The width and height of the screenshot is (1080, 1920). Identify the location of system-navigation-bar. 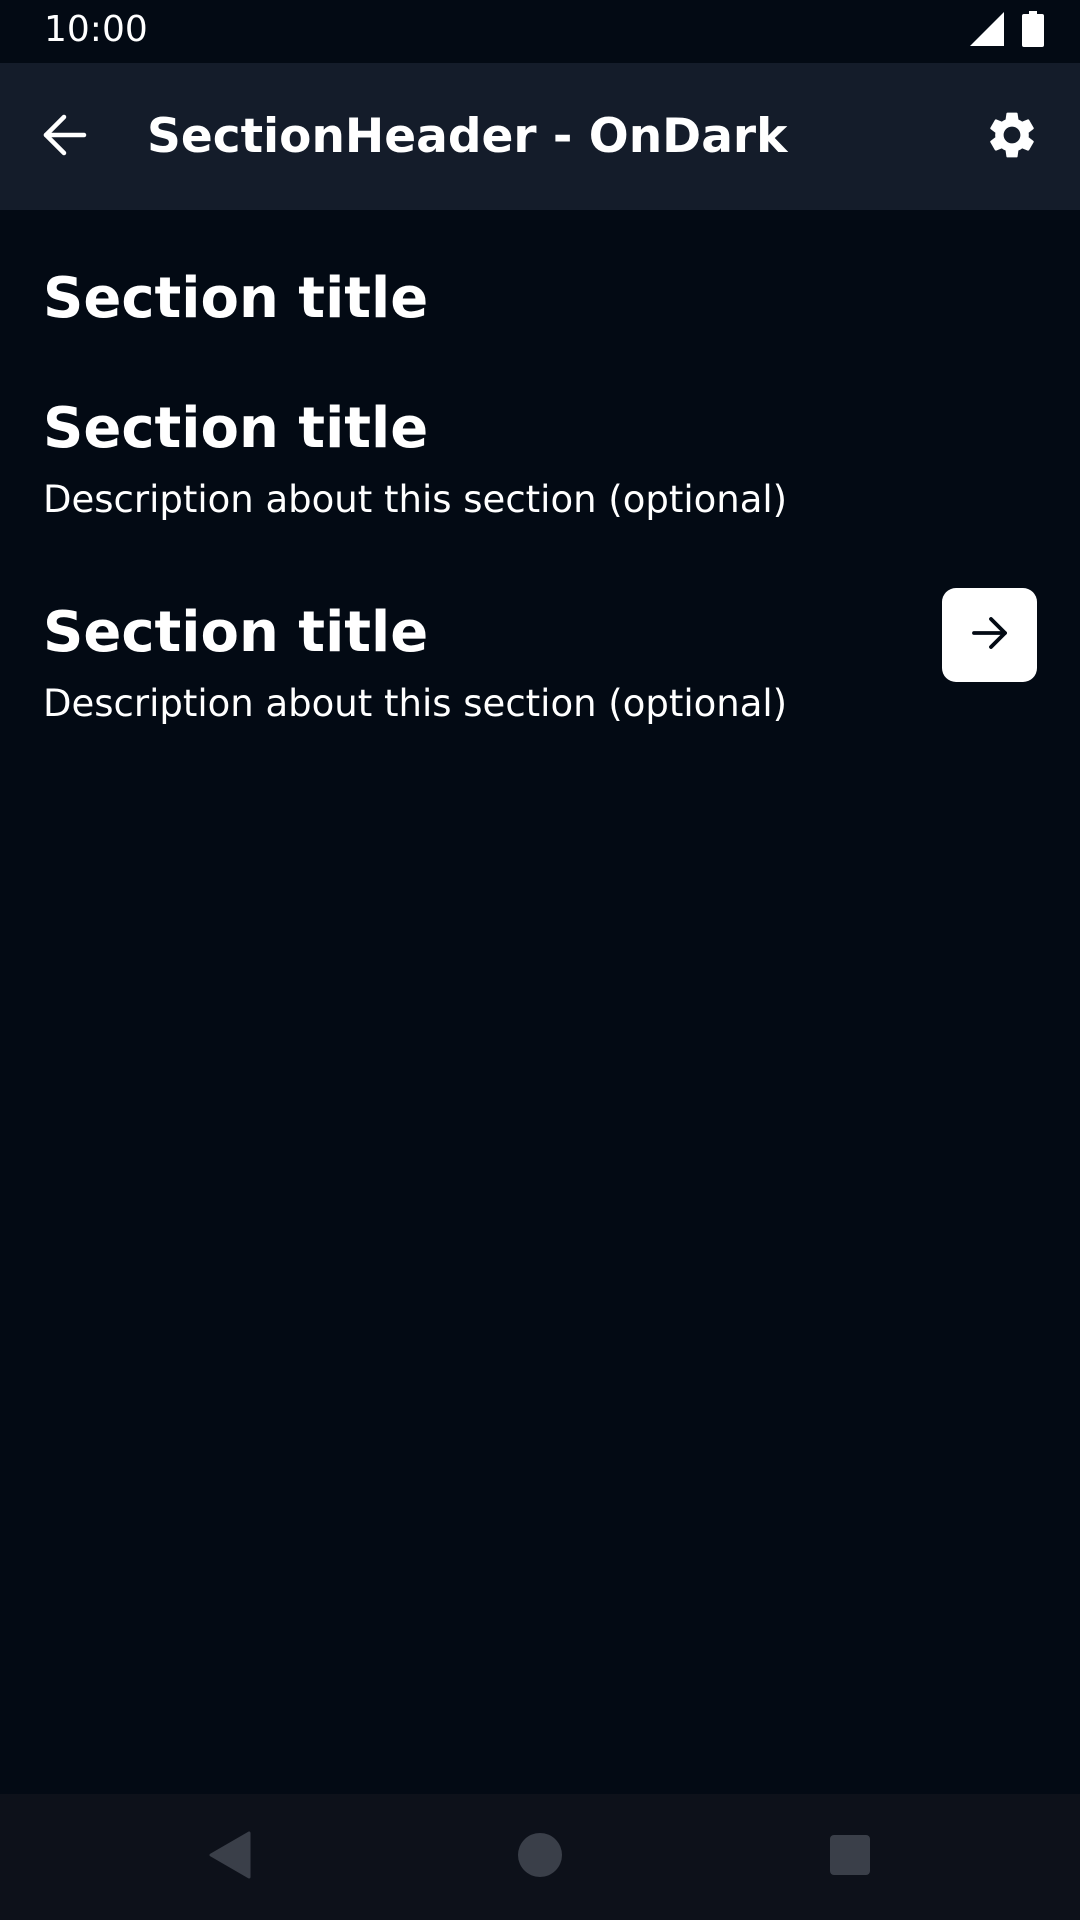
(540, 1857).